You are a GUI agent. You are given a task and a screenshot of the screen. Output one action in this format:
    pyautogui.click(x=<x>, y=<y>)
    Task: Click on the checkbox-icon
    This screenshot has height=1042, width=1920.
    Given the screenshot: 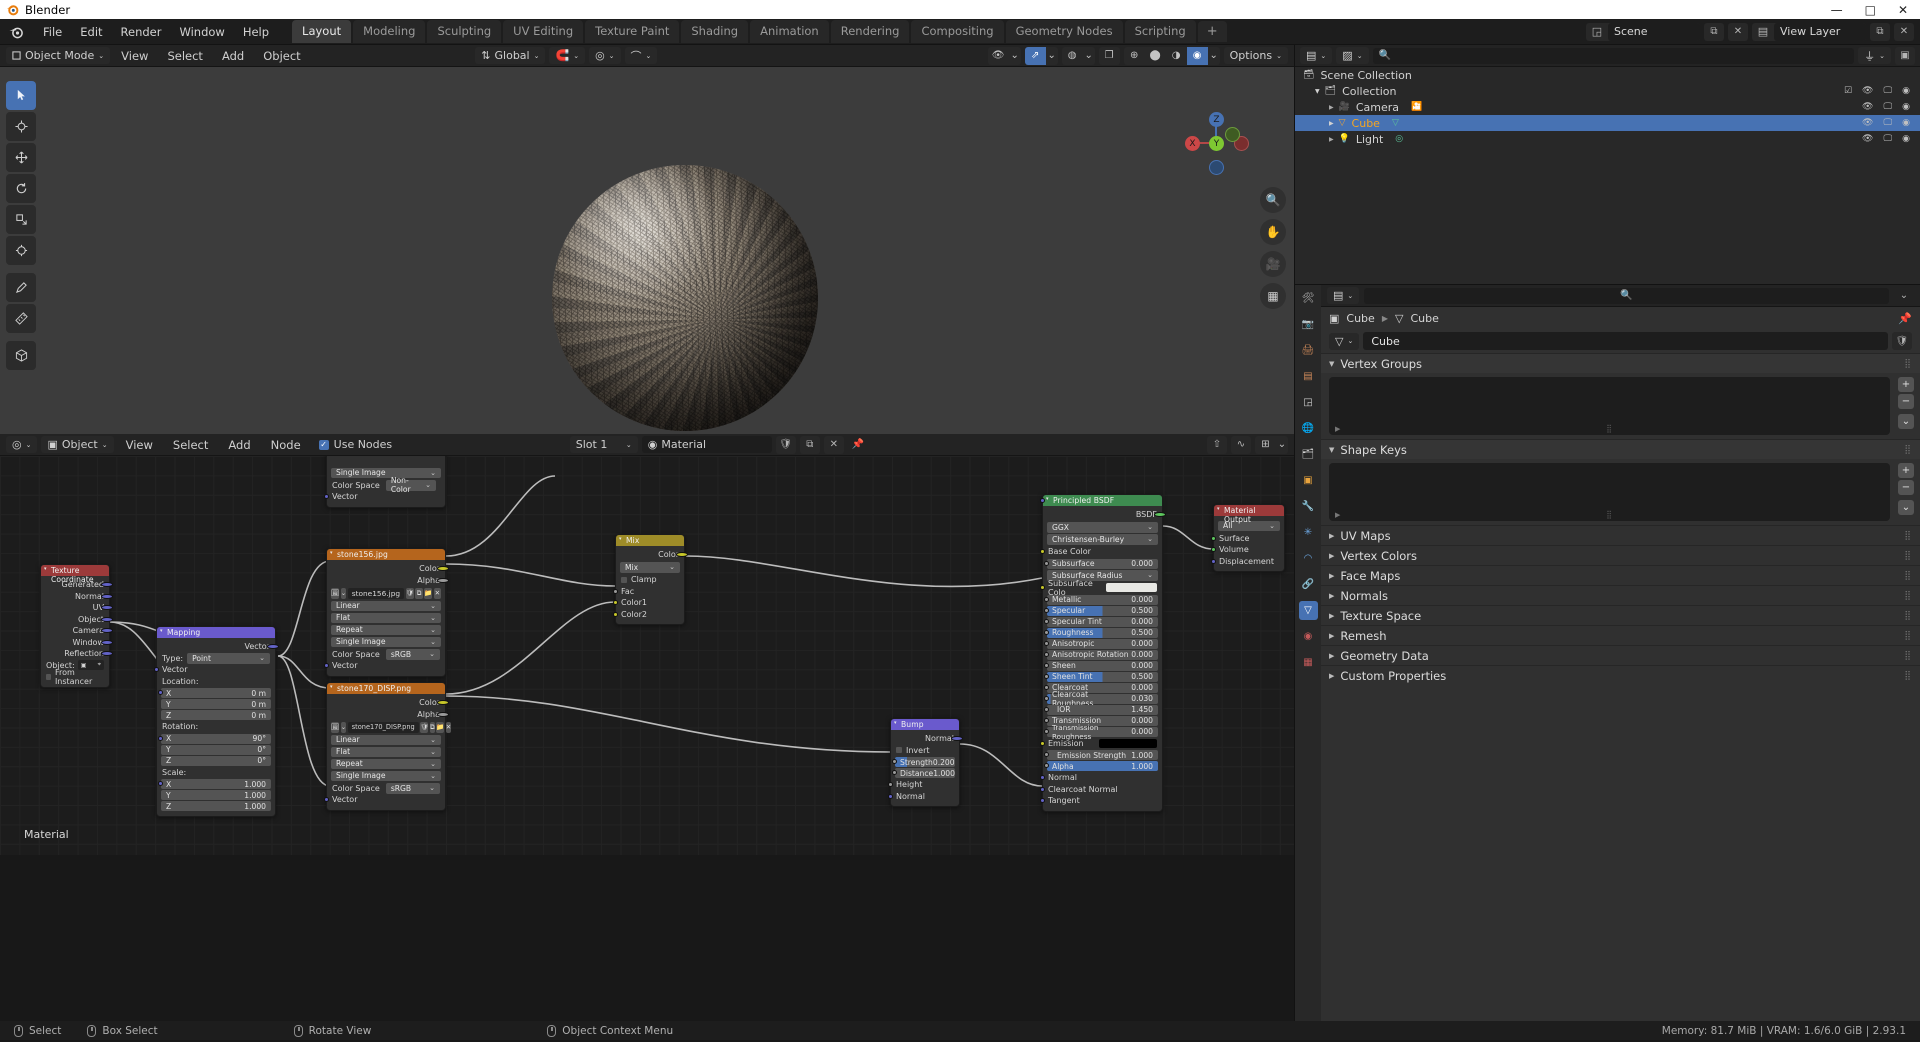 What is the action you would take?
    pyautogui.click(x=48, y=676)
    